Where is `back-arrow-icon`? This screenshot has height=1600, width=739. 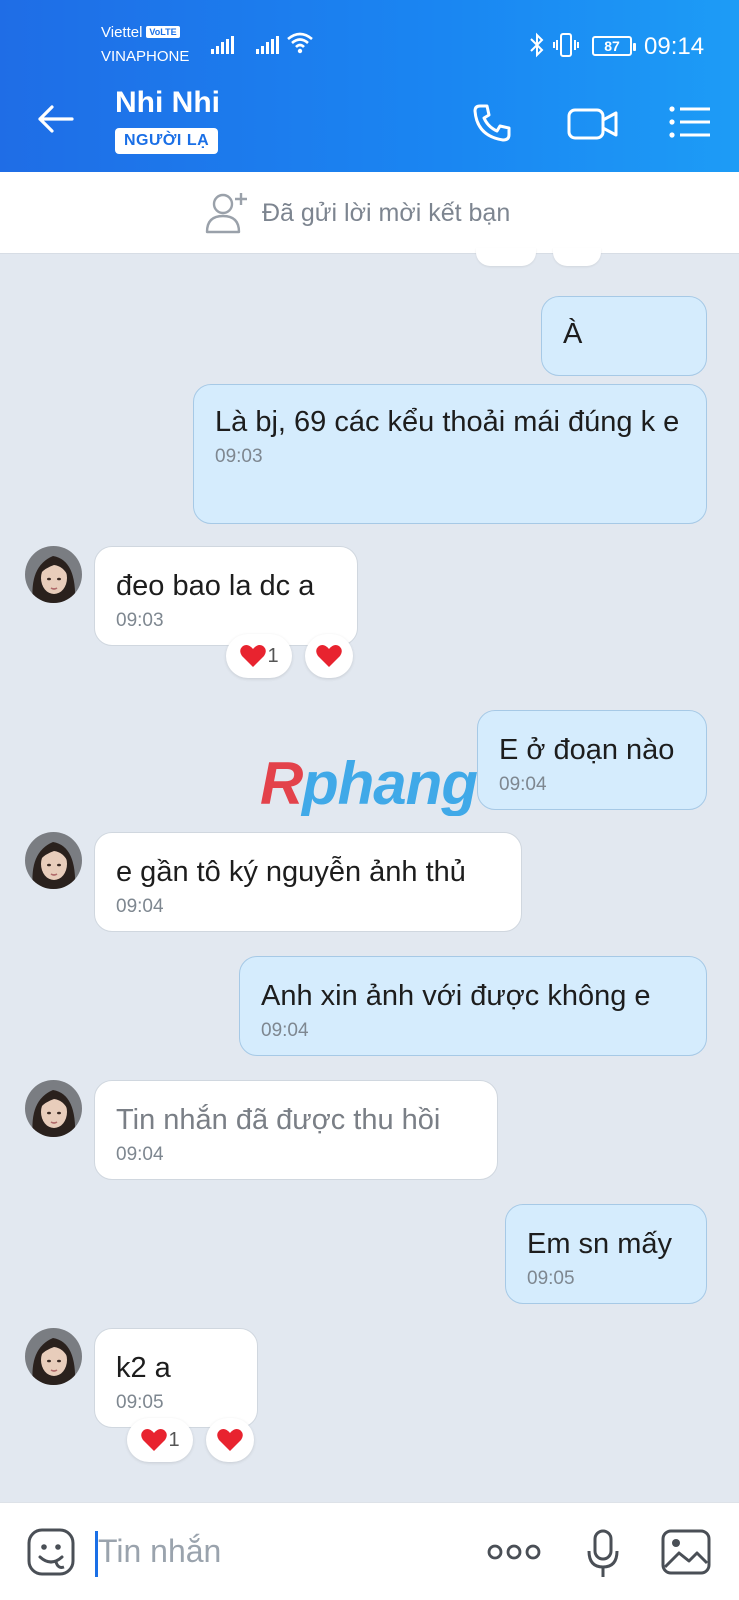
back-arrow-icon is located at coordinates (55, 119).